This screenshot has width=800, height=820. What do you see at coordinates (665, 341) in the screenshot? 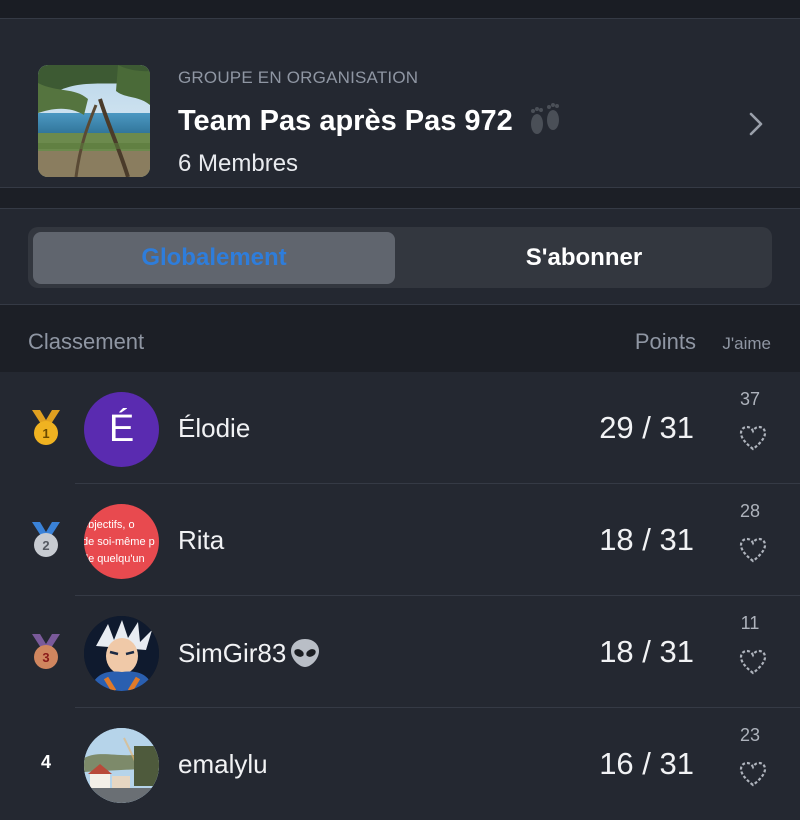
I see `points-column-header: Points` at bounding box center [665, 341].